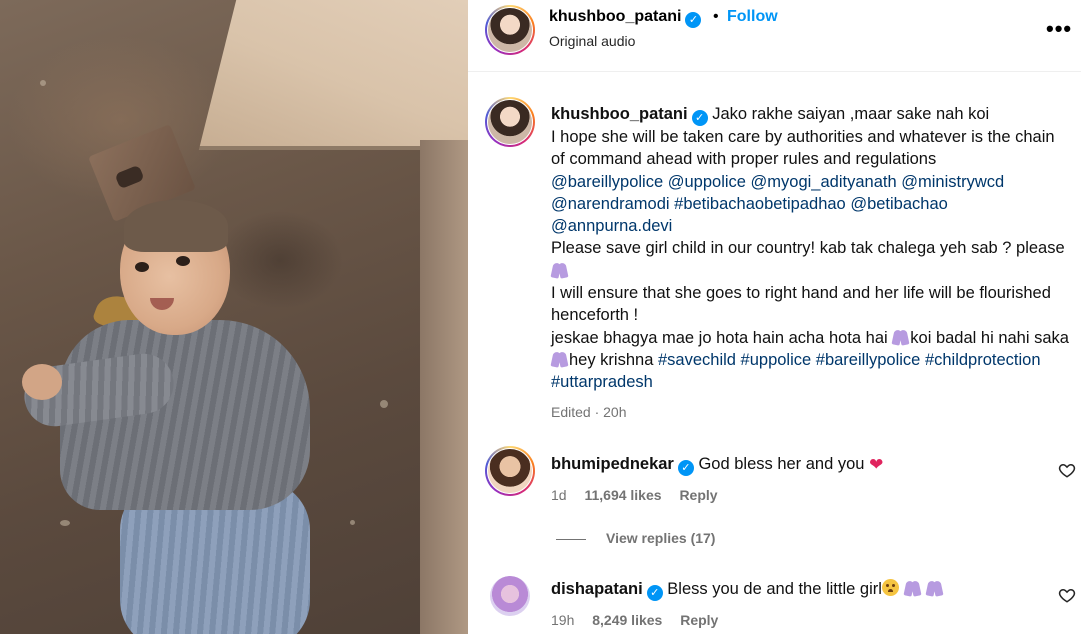 The width and height of the screenshot is (1081, 634). I want to click on wall-shape, so click(333, 75).